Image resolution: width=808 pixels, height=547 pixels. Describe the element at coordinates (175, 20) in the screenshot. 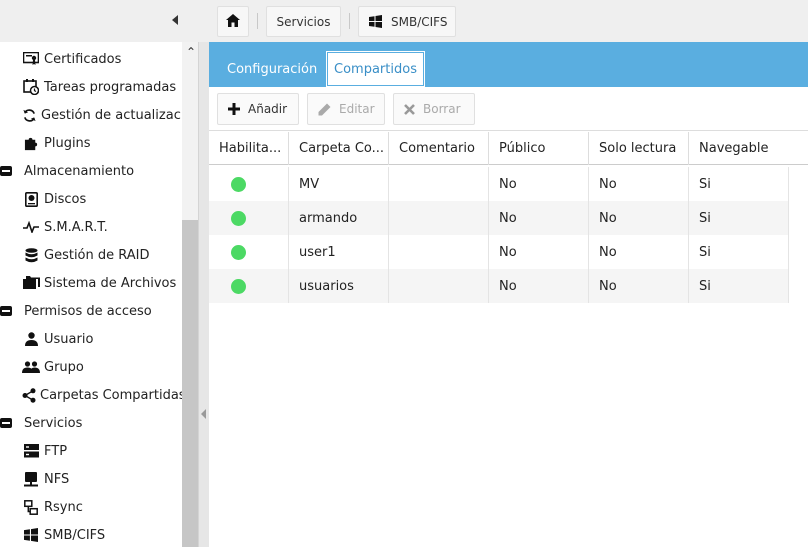

I see `collapse-sidebar-icon` at that location.